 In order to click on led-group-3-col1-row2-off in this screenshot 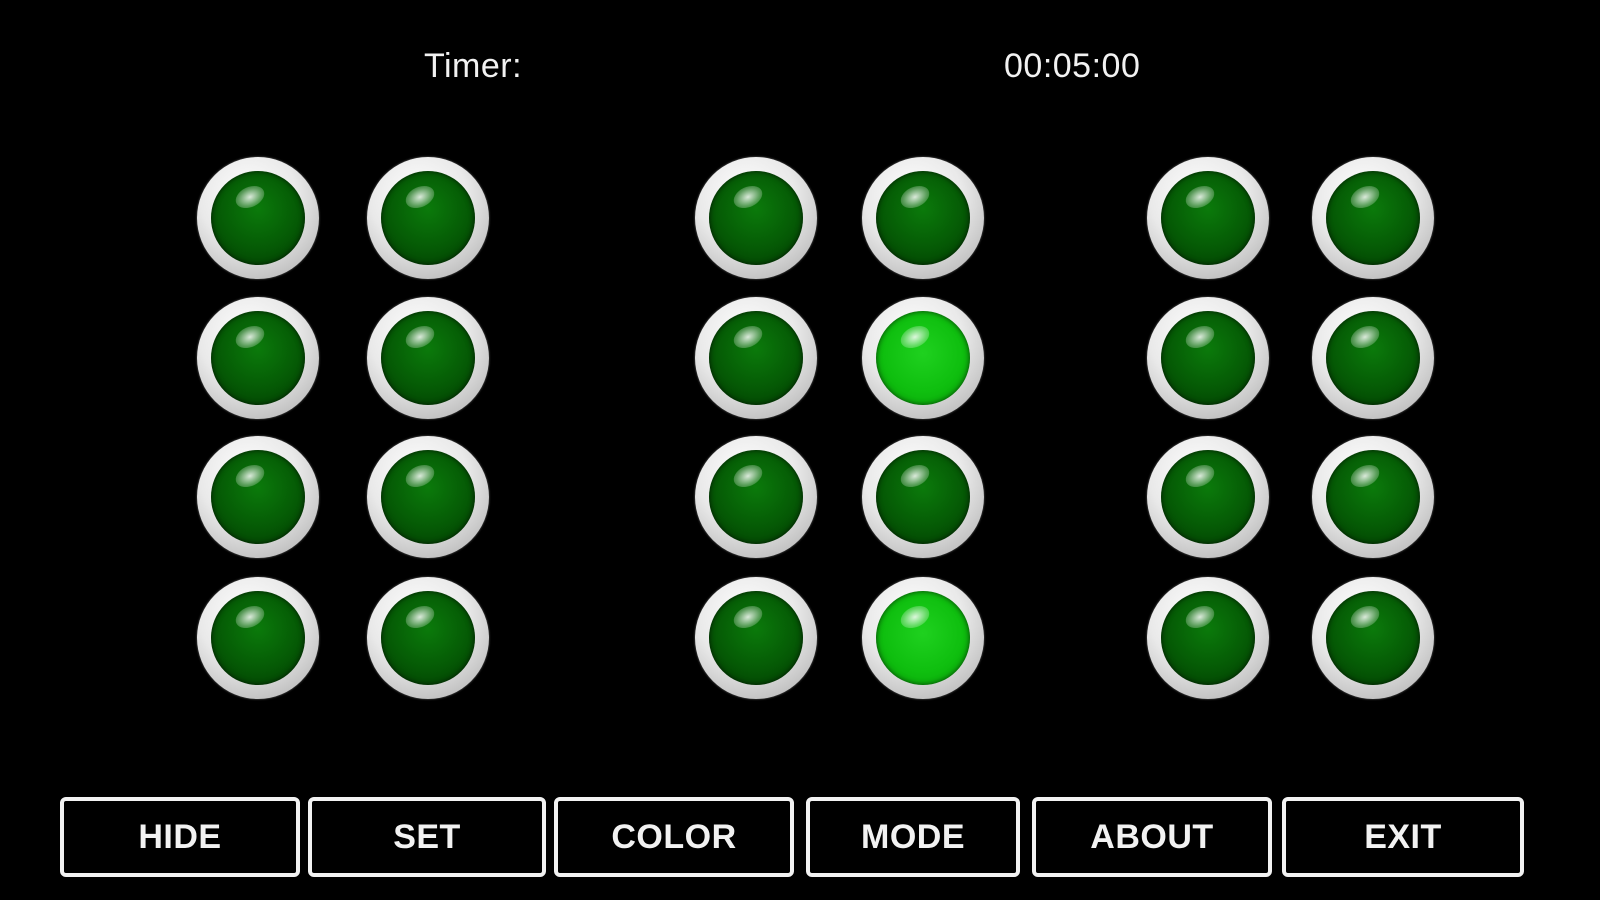, I will do `click(1208, 358)`.